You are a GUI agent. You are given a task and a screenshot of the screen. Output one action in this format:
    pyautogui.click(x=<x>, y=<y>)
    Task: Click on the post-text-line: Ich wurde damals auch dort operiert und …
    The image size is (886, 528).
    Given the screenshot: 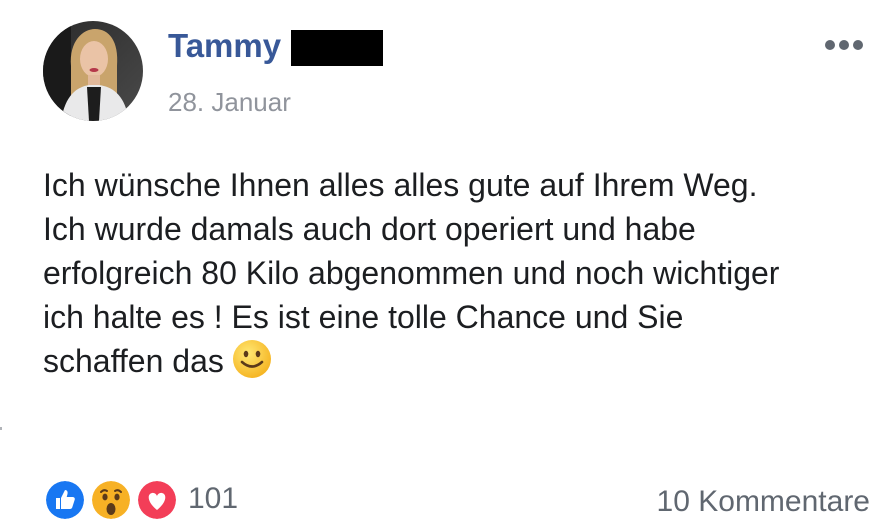 What is the action you would take?
    pyautogui.click(x=369, y=229)
    